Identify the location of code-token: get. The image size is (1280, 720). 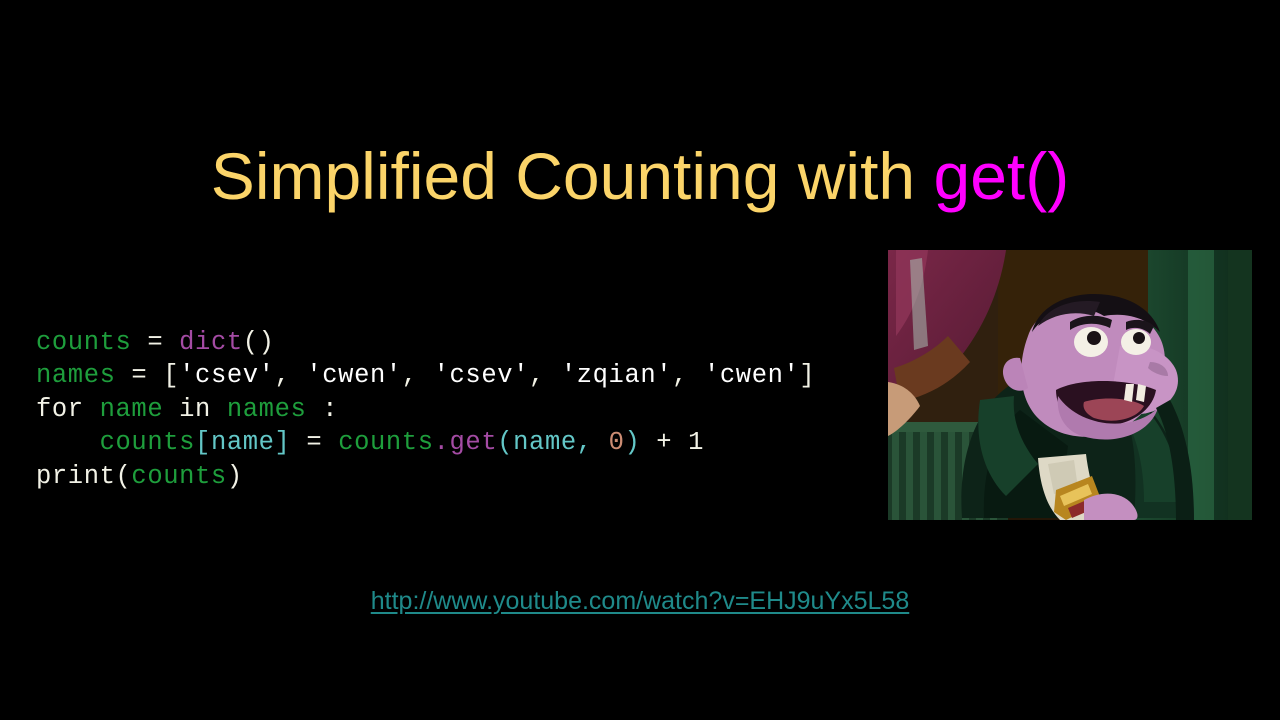
(473, 443).